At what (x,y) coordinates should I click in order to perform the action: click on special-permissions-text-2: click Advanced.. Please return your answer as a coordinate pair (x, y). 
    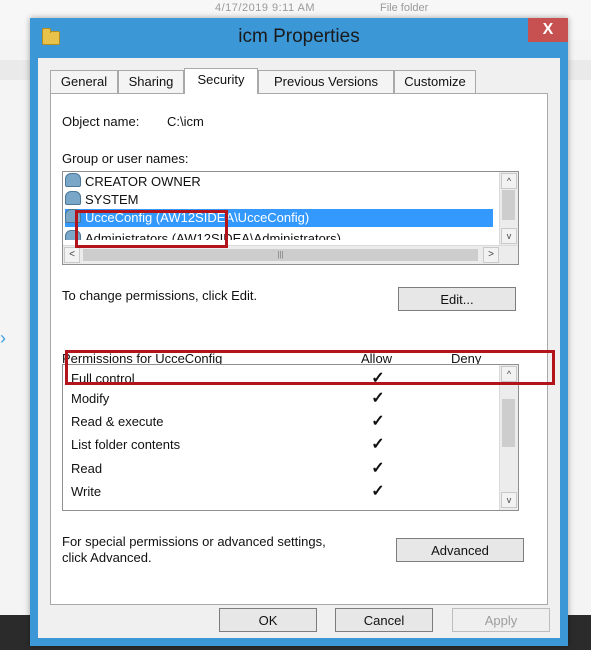
    Looking at the image, I should click on (107, 557).